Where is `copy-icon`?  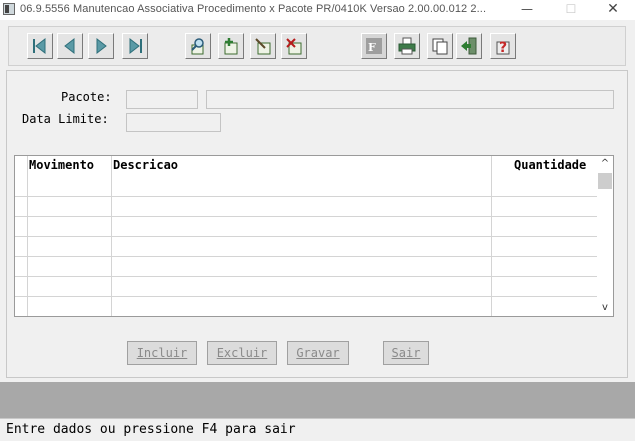 copy-icon is located at coordinates (440, 46).